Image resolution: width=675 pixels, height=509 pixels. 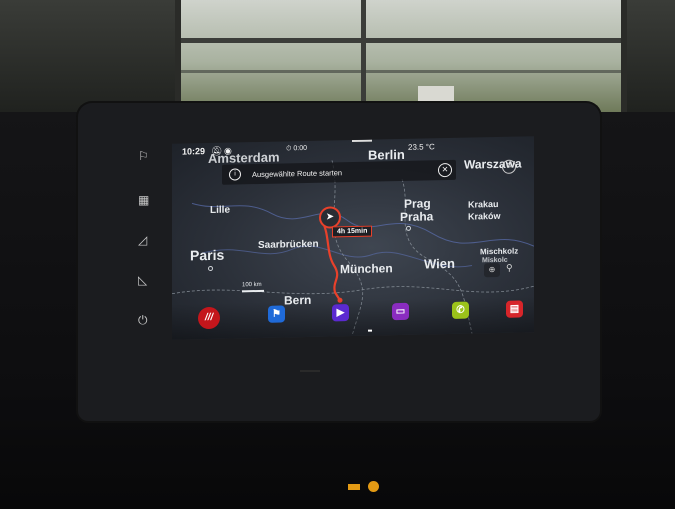 I want to click on car-app-icon: ▤, so click(x=514, y=309).